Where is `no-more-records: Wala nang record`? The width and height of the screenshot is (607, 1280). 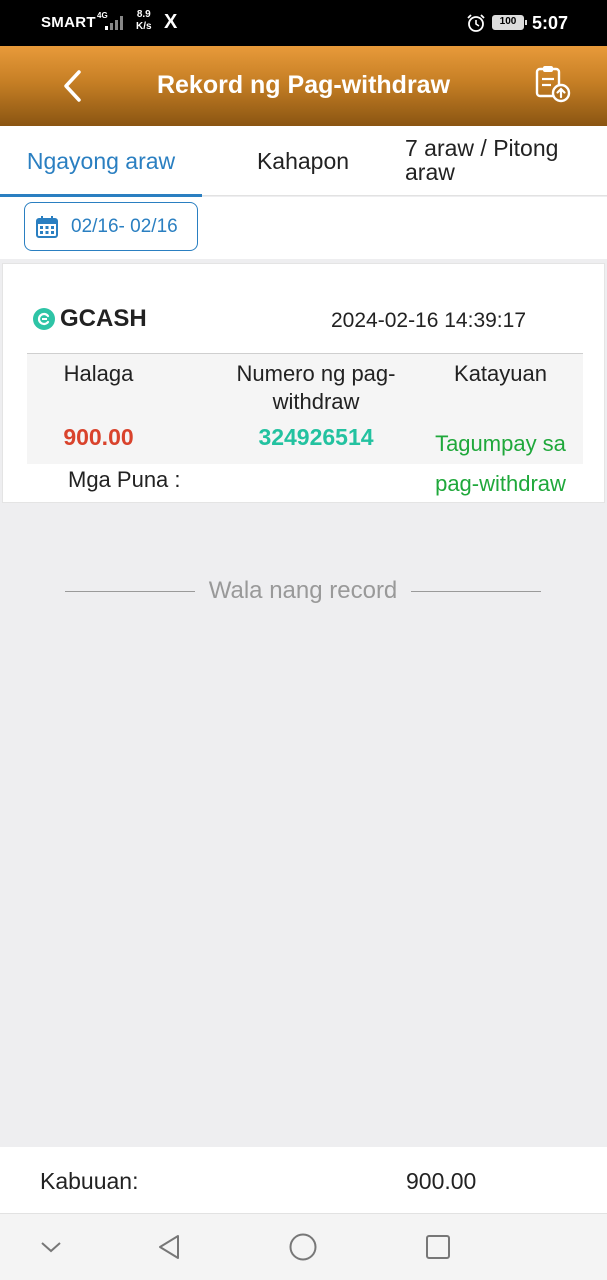 no-more-records: Wala nang record is located at coordinates (303, 591).